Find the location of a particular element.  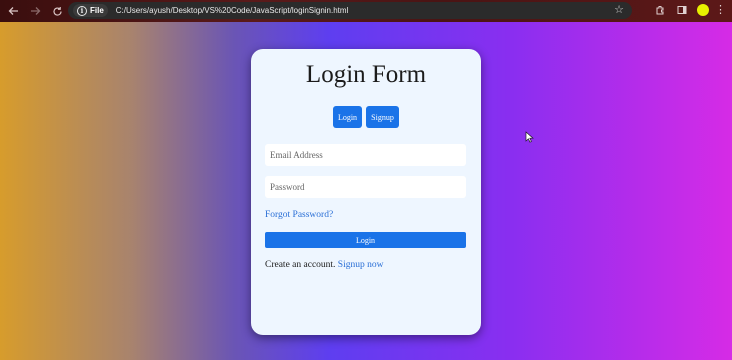

form-title: Login Form is located at coordinates (366, 74).